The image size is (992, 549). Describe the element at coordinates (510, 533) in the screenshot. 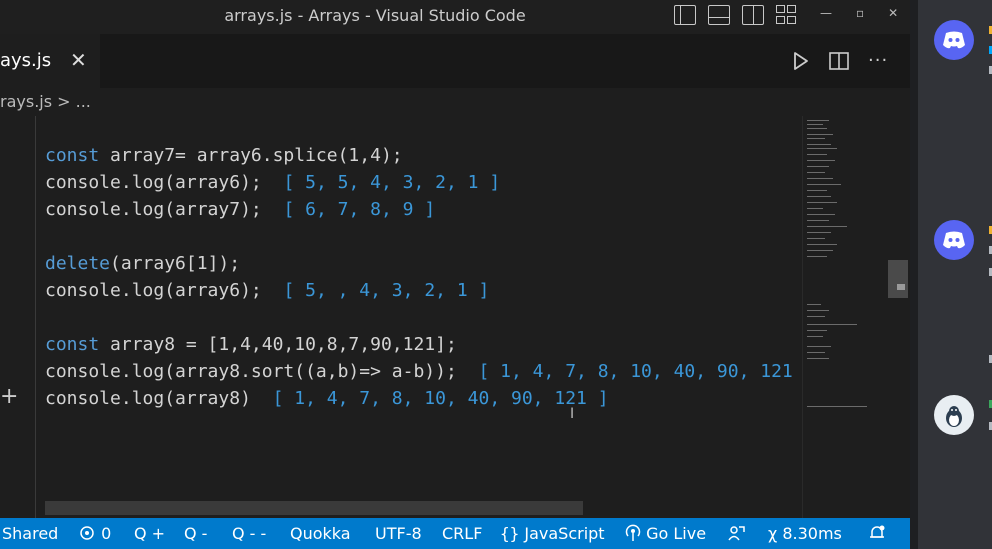

I see `braces-icon: {}` at that location.